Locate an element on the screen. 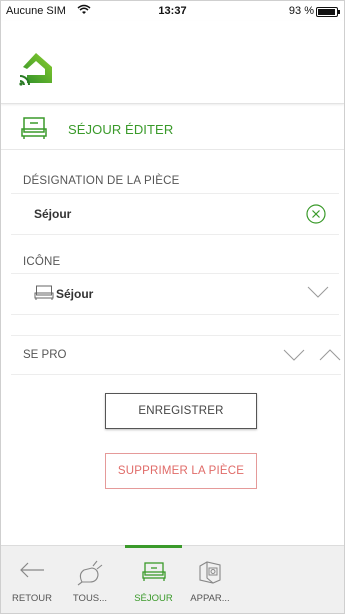 The image size is (345, 614). page-title-row: SÉJOUR ÉDITER is located at coordinates (172, 129).